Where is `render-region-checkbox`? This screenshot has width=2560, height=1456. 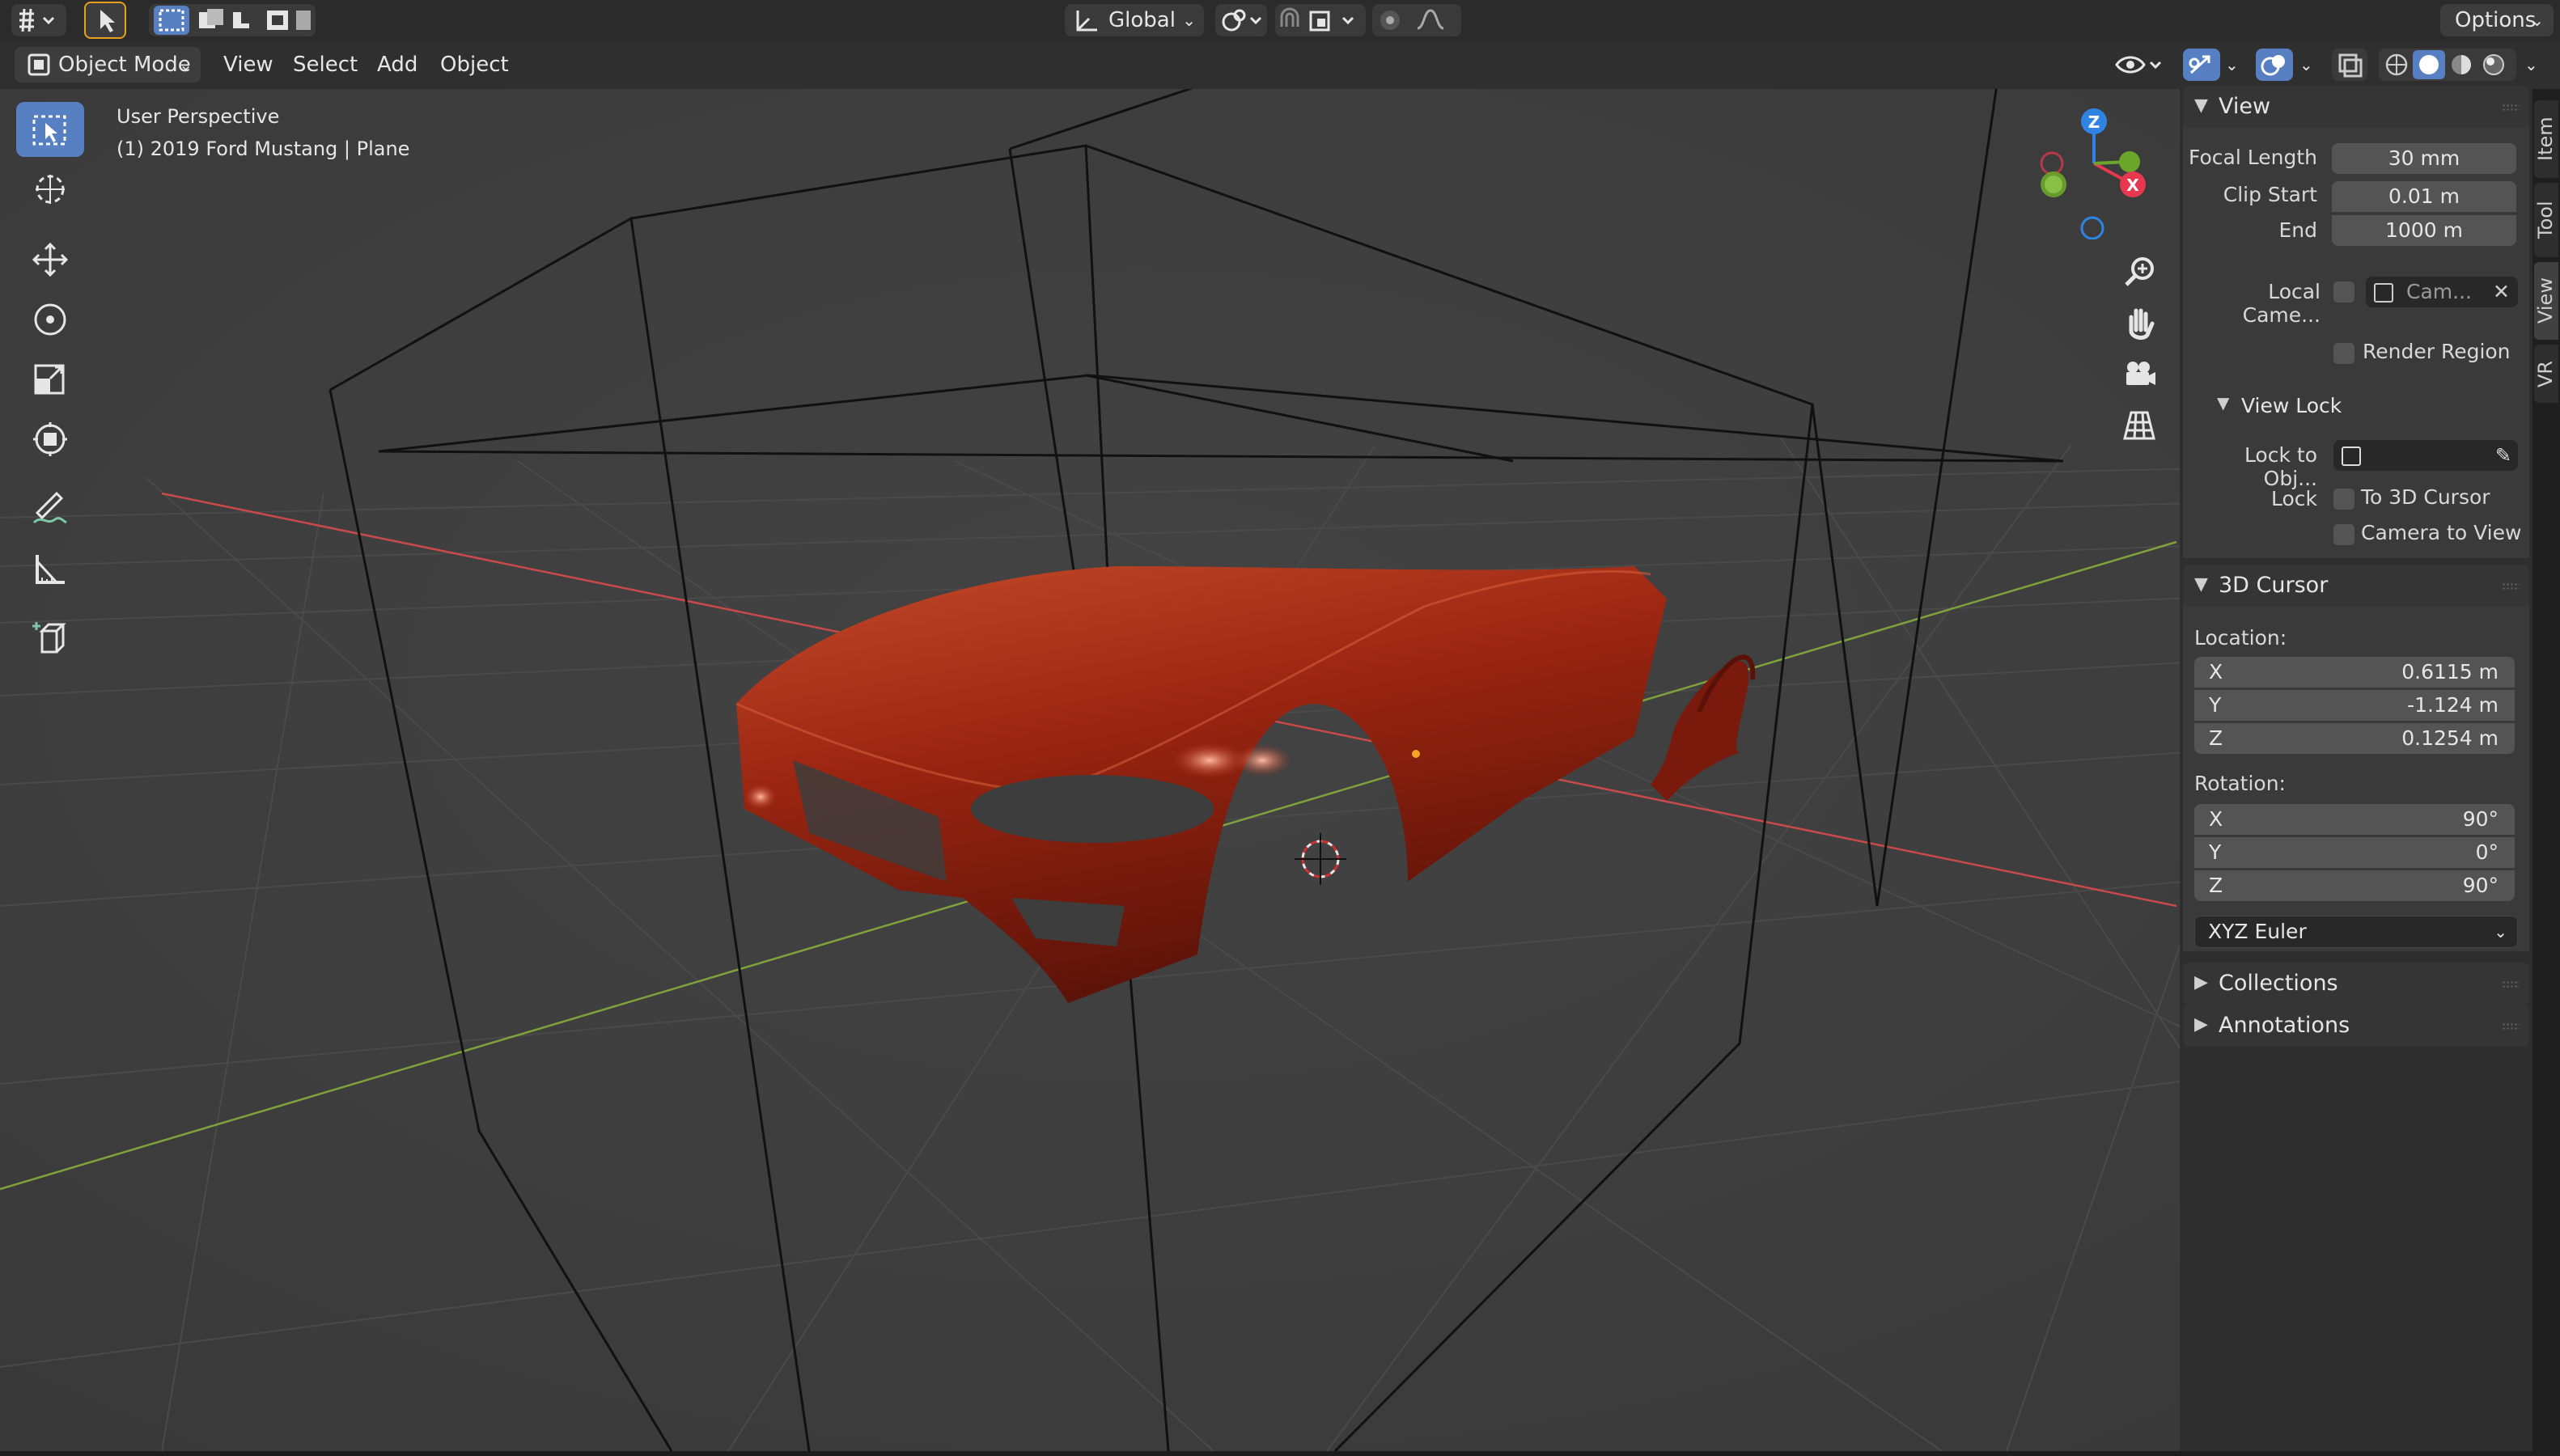 render-region-checkbox is located at coordinates (2343, 353).